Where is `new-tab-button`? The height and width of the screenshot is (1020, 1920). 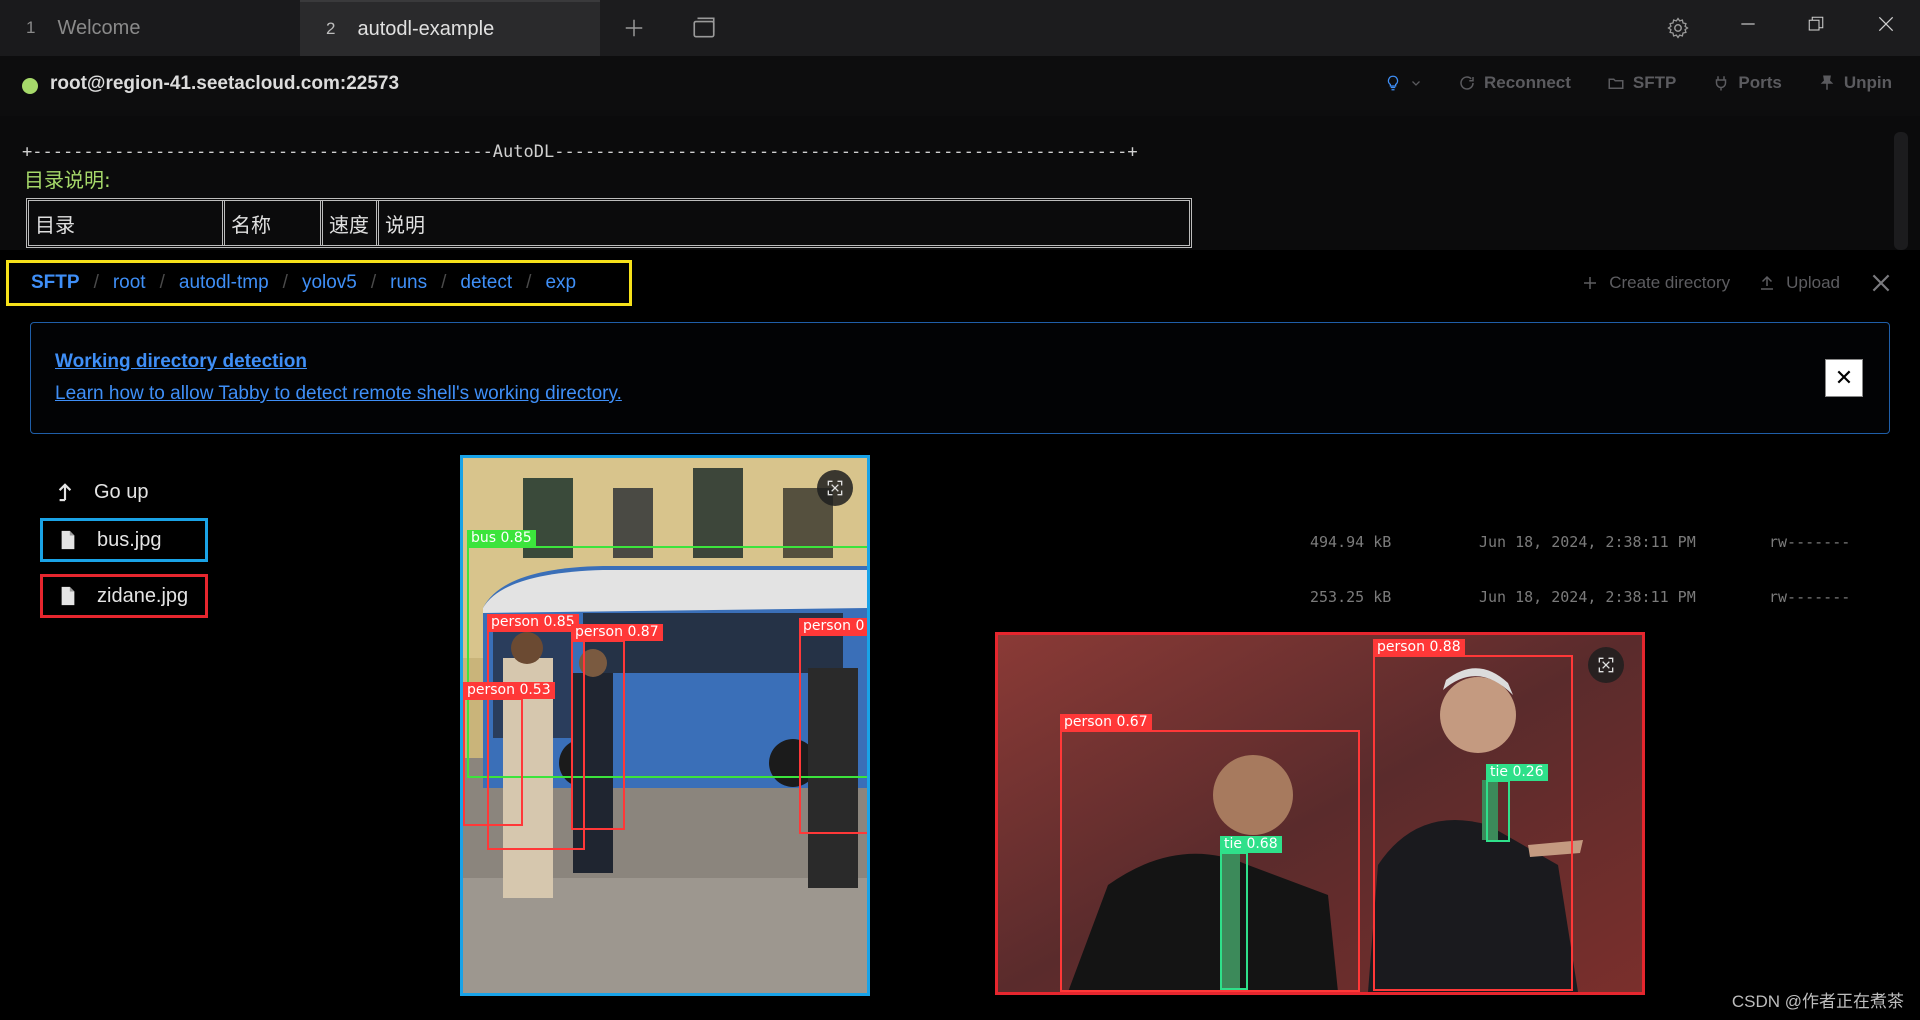 new-tab-button is located at coordinates (634, 28).